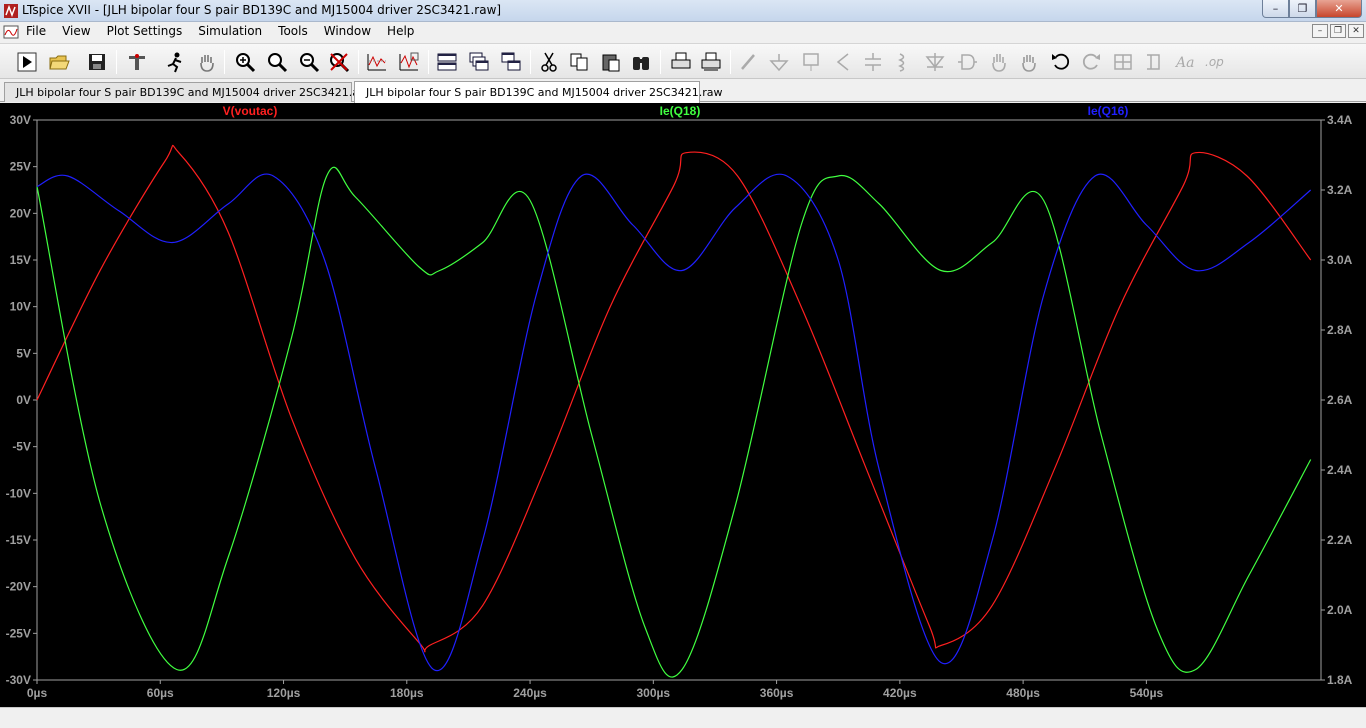  Describe the element at coordinates (447, 62) in the screenshot. I see `tile-vertical-icon` at that location.